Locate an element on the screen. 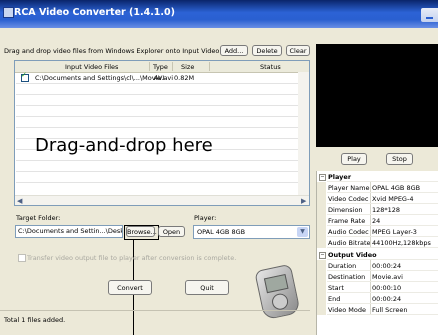 The width and height of the screenshot is (438, 336). minimize-button is located at coordinates (429, 15).